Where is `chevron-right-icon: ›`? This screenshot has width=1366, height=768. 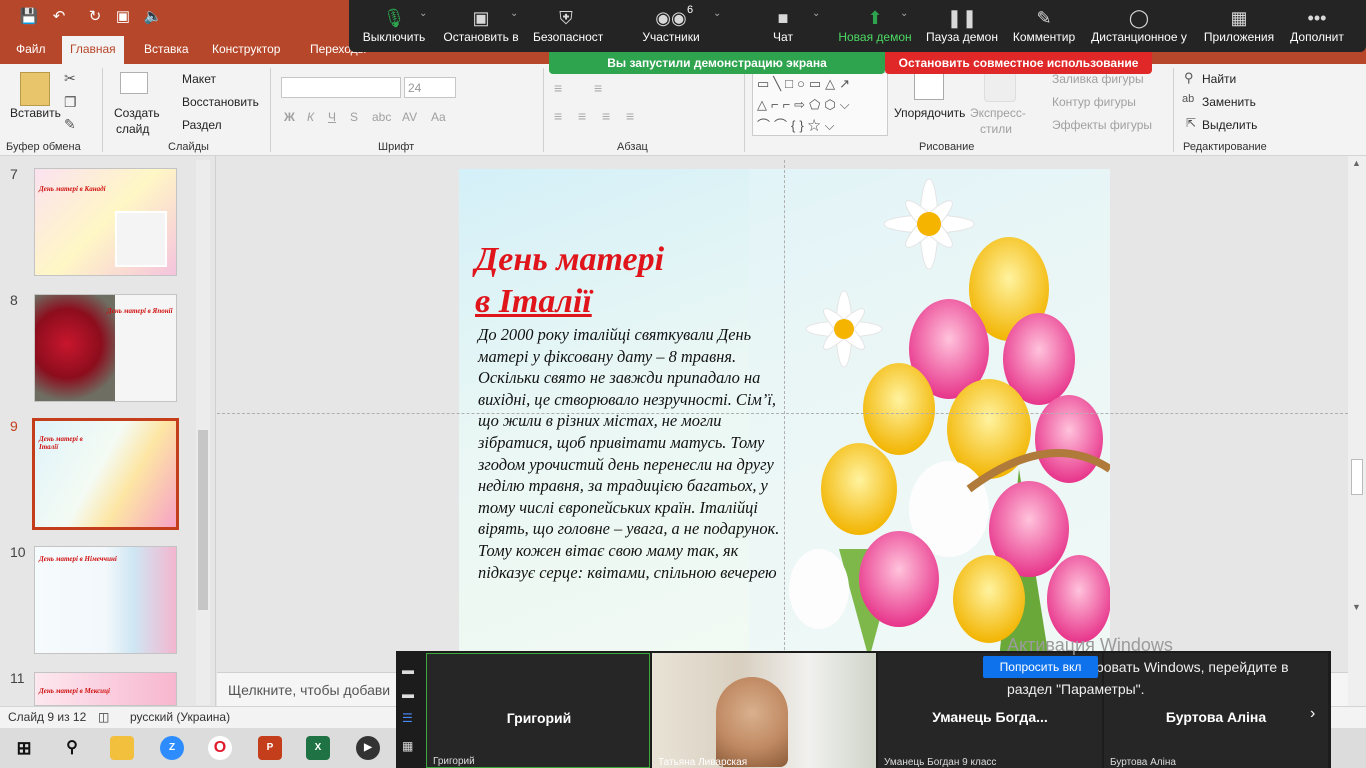
chevron-right-icon: › is located at coordinates (1312, 714).